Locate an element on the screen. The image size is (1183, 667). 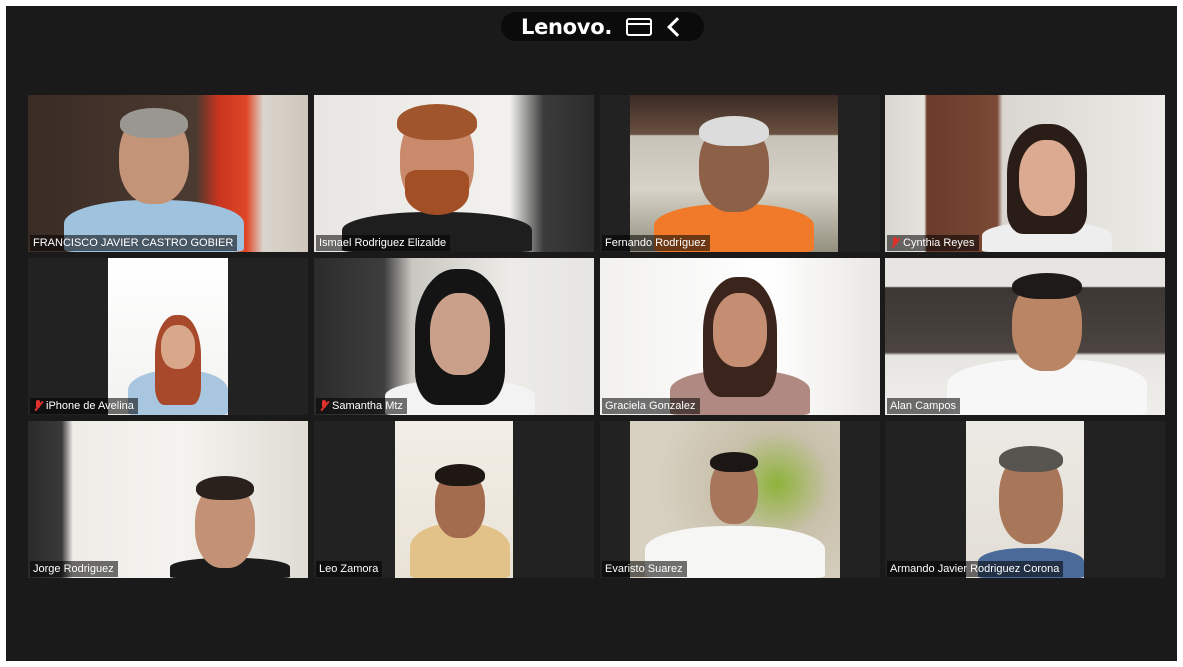
chevron-left-icon is located at coordinates (677, 26).